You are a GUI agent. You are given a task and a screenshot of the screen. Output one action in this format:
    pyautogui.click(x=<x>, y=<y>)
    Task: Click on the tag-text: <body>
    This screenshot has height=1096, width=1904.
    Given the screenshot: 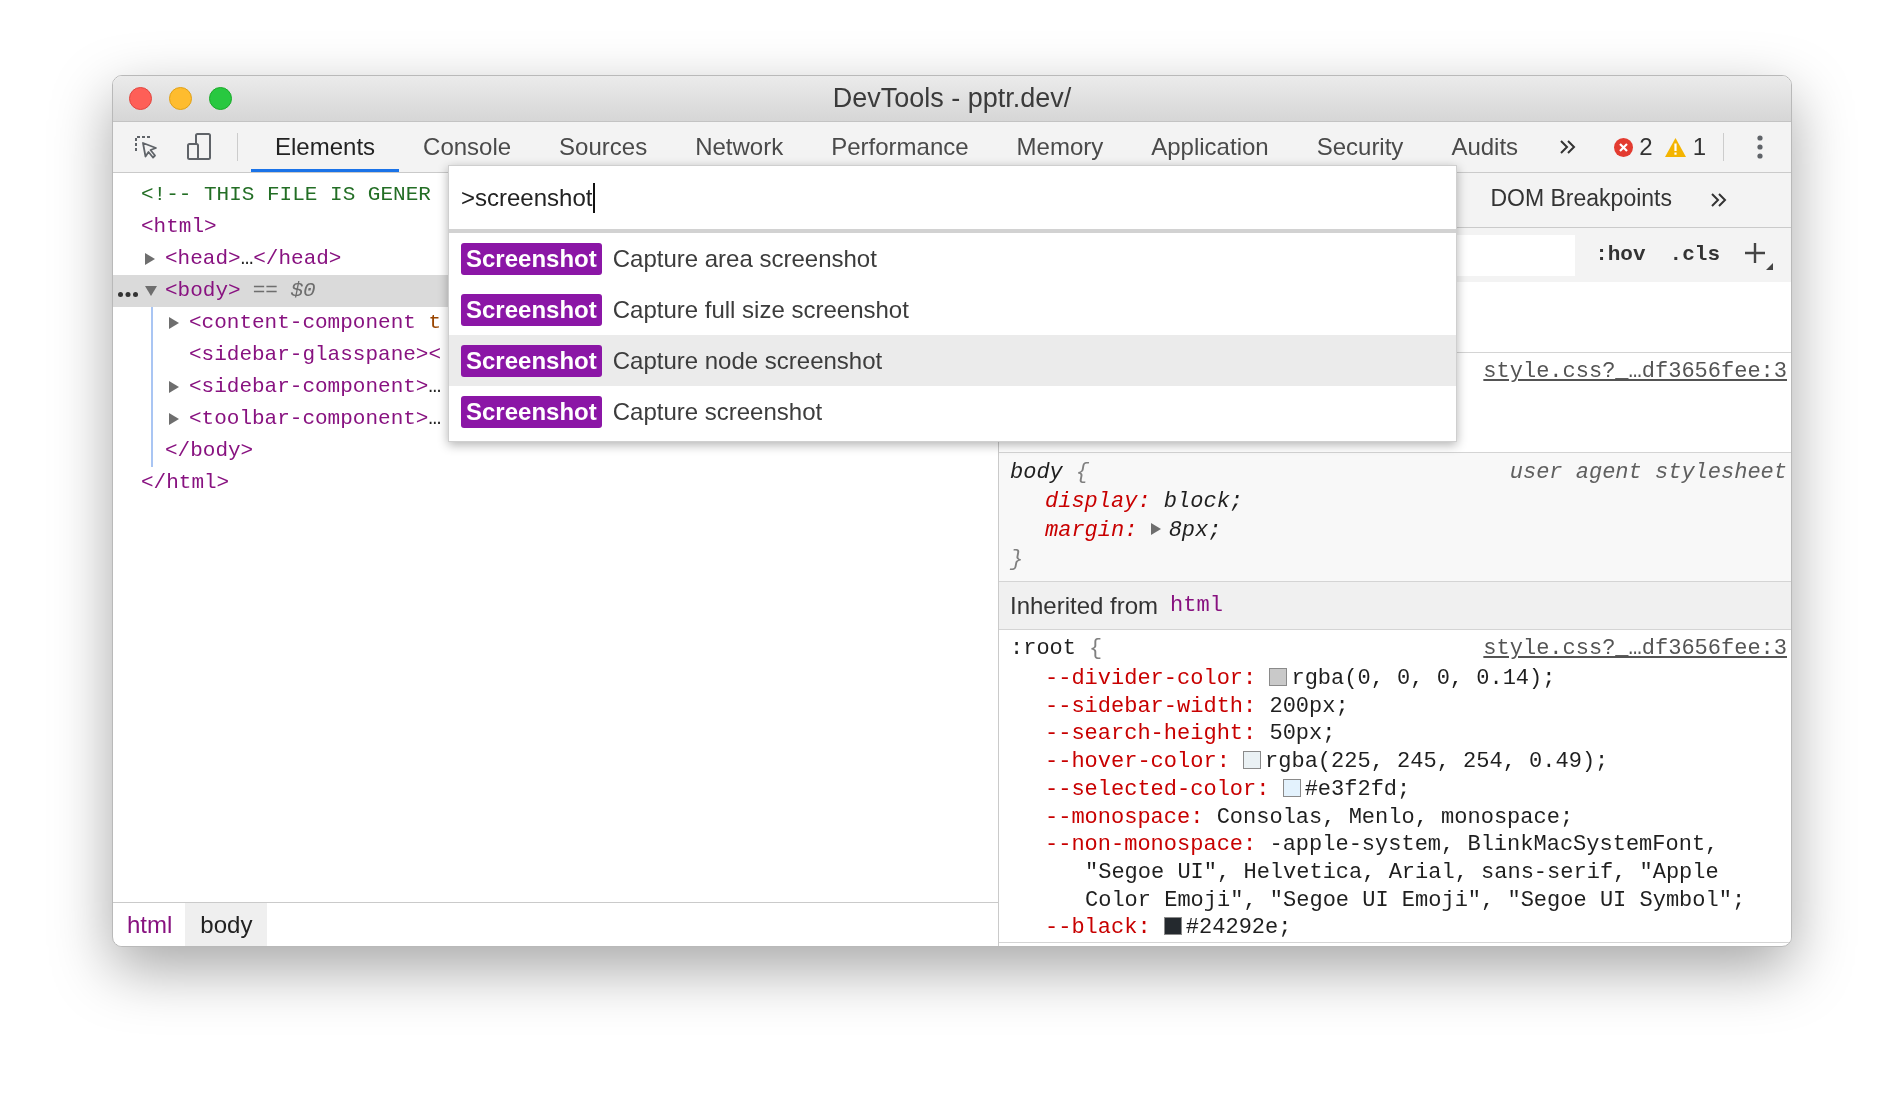 What is the action you would take?
    pyautogui.click(x=203, y=291)
    